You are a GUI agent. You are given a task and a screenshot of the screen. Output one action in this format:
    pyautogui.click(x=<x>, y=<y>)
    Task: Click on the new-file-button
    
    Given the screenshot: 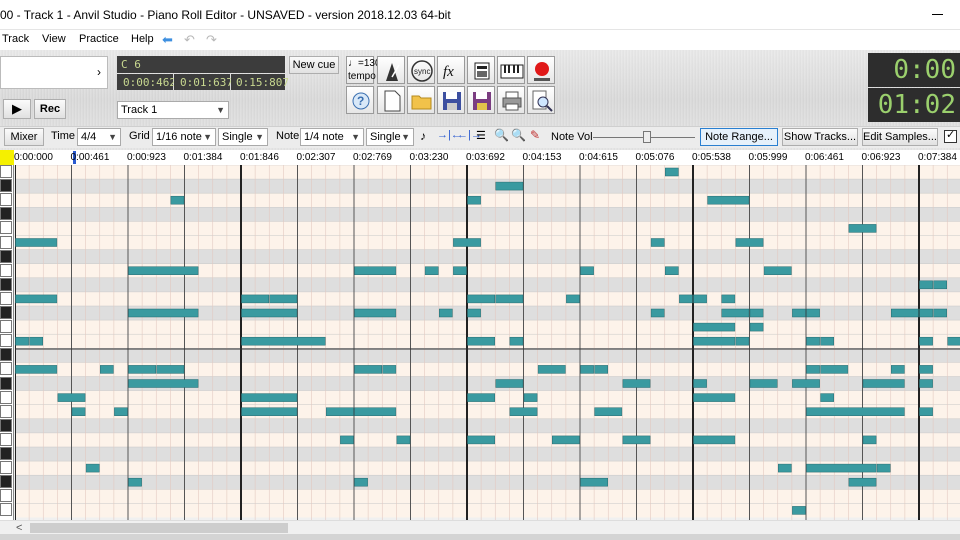 What is the action you would take?
    pyautogui.click(x=391, y=100)
    